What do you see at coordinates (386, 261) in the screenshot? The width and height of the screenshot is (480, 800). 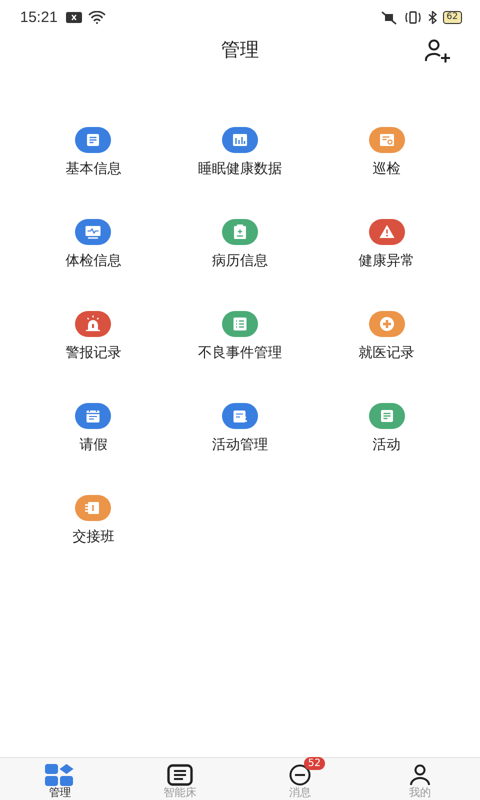 I see `menu-label: 健康异常` at bounding box center [386, 261].